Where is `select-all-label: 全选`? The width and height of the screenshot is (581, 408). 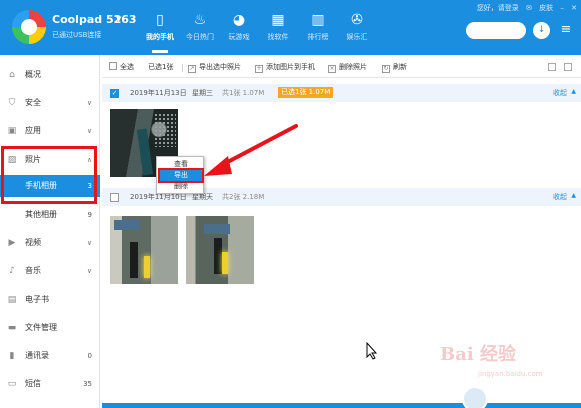
select-all-label: 全选 is located at coordinates (127, 67).